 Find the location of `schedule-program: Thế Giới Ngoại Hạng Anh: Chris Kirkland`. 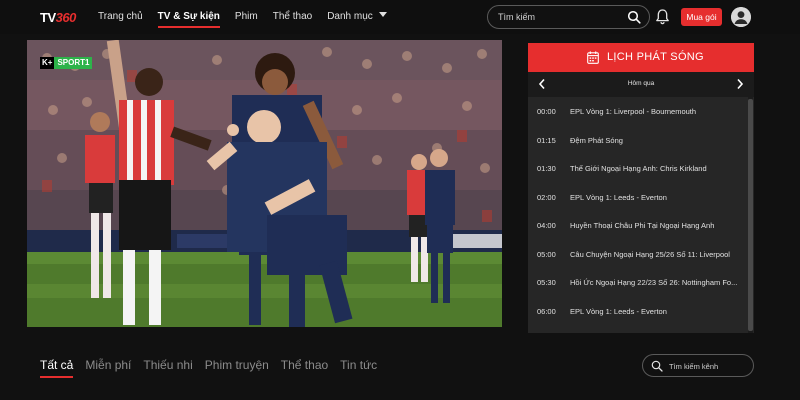

schedule-program: Thế Giới Ngoại Hạng Anh: Chris Kirkland is located at coordinates (638, 168).